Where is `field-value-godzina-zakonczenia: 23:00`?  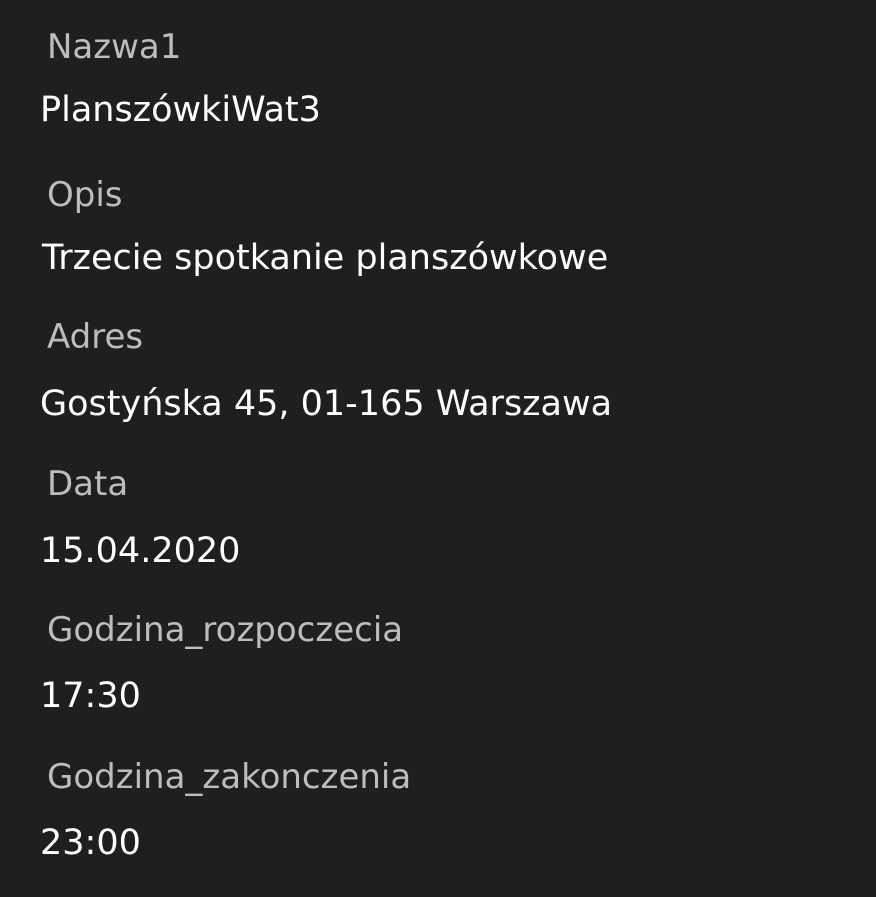 field-value-godzina-zakonczenia: 23:00 is located at coordinates (90, 843).